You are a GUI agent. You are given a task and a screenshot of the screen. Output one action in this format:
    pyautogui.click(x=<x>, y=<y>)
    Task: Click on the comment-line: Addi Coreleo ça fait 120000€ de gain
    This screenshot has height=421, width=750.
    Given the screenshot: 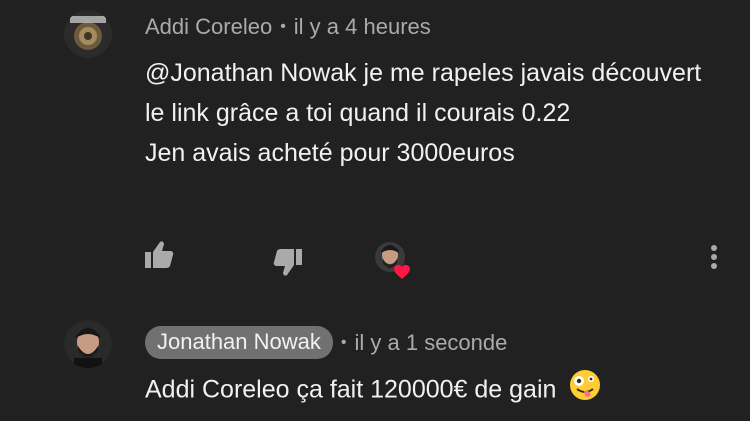 What is the action you would take?
    pyautogui.click(x=351, y=389)
    